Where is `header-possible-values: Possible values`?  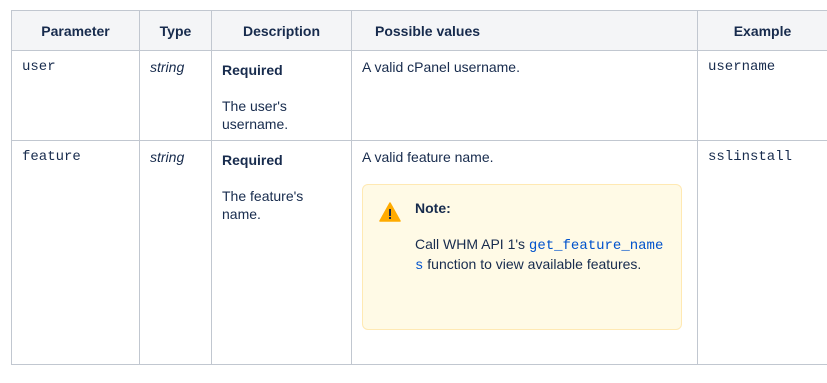
header-possible-values: Possible values is located at coordinates (524, 30).